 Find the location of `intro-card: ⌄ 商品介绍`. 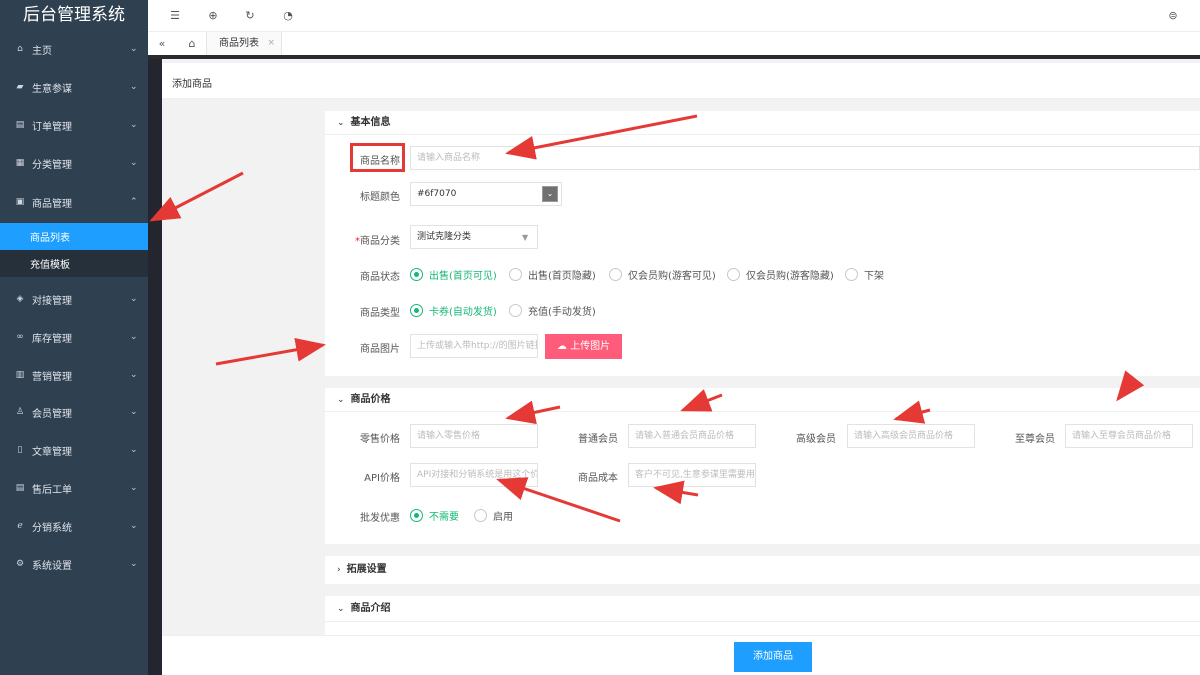

intro-card: ⌄ 商品介绍 is located at coordinates (762, 615).